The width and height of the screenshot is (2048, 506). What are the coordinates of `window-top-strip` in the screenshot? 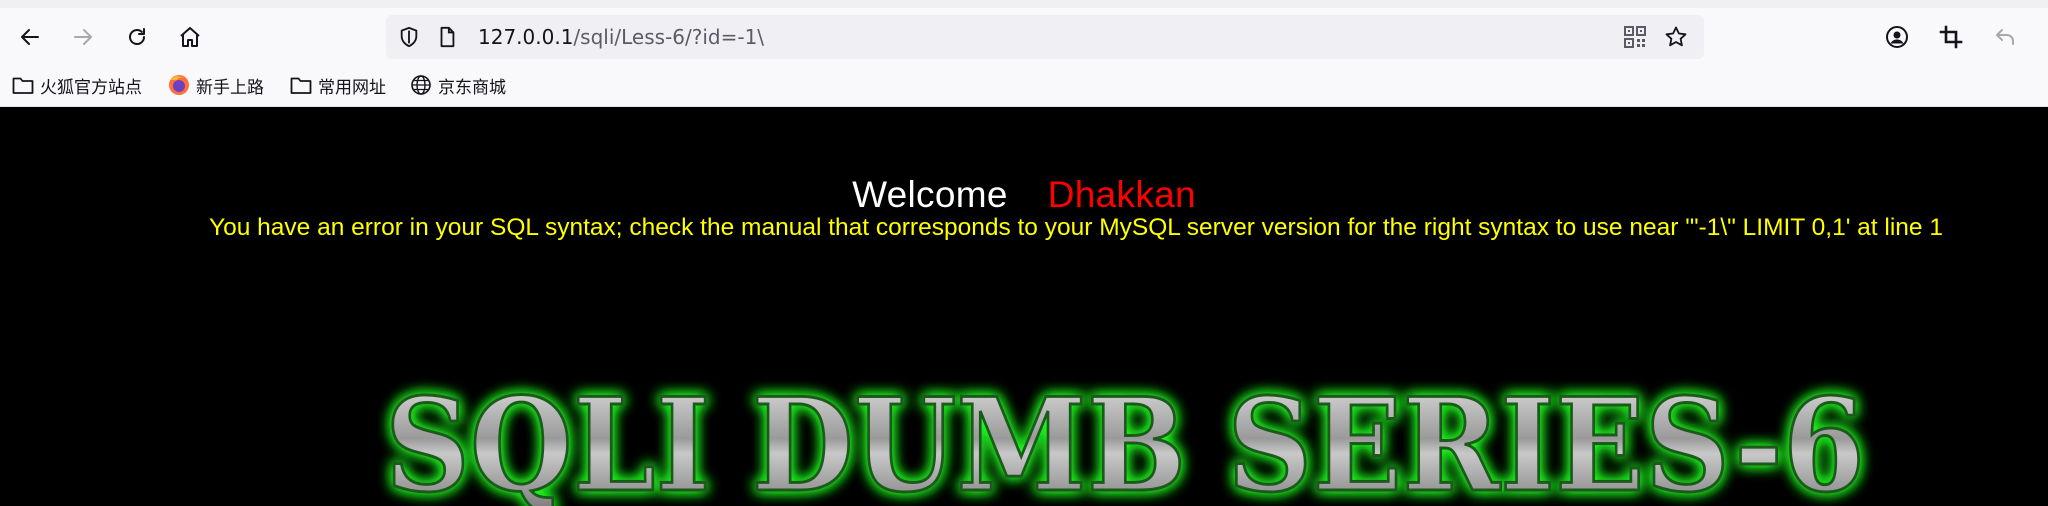 It's located at (1024, 4).